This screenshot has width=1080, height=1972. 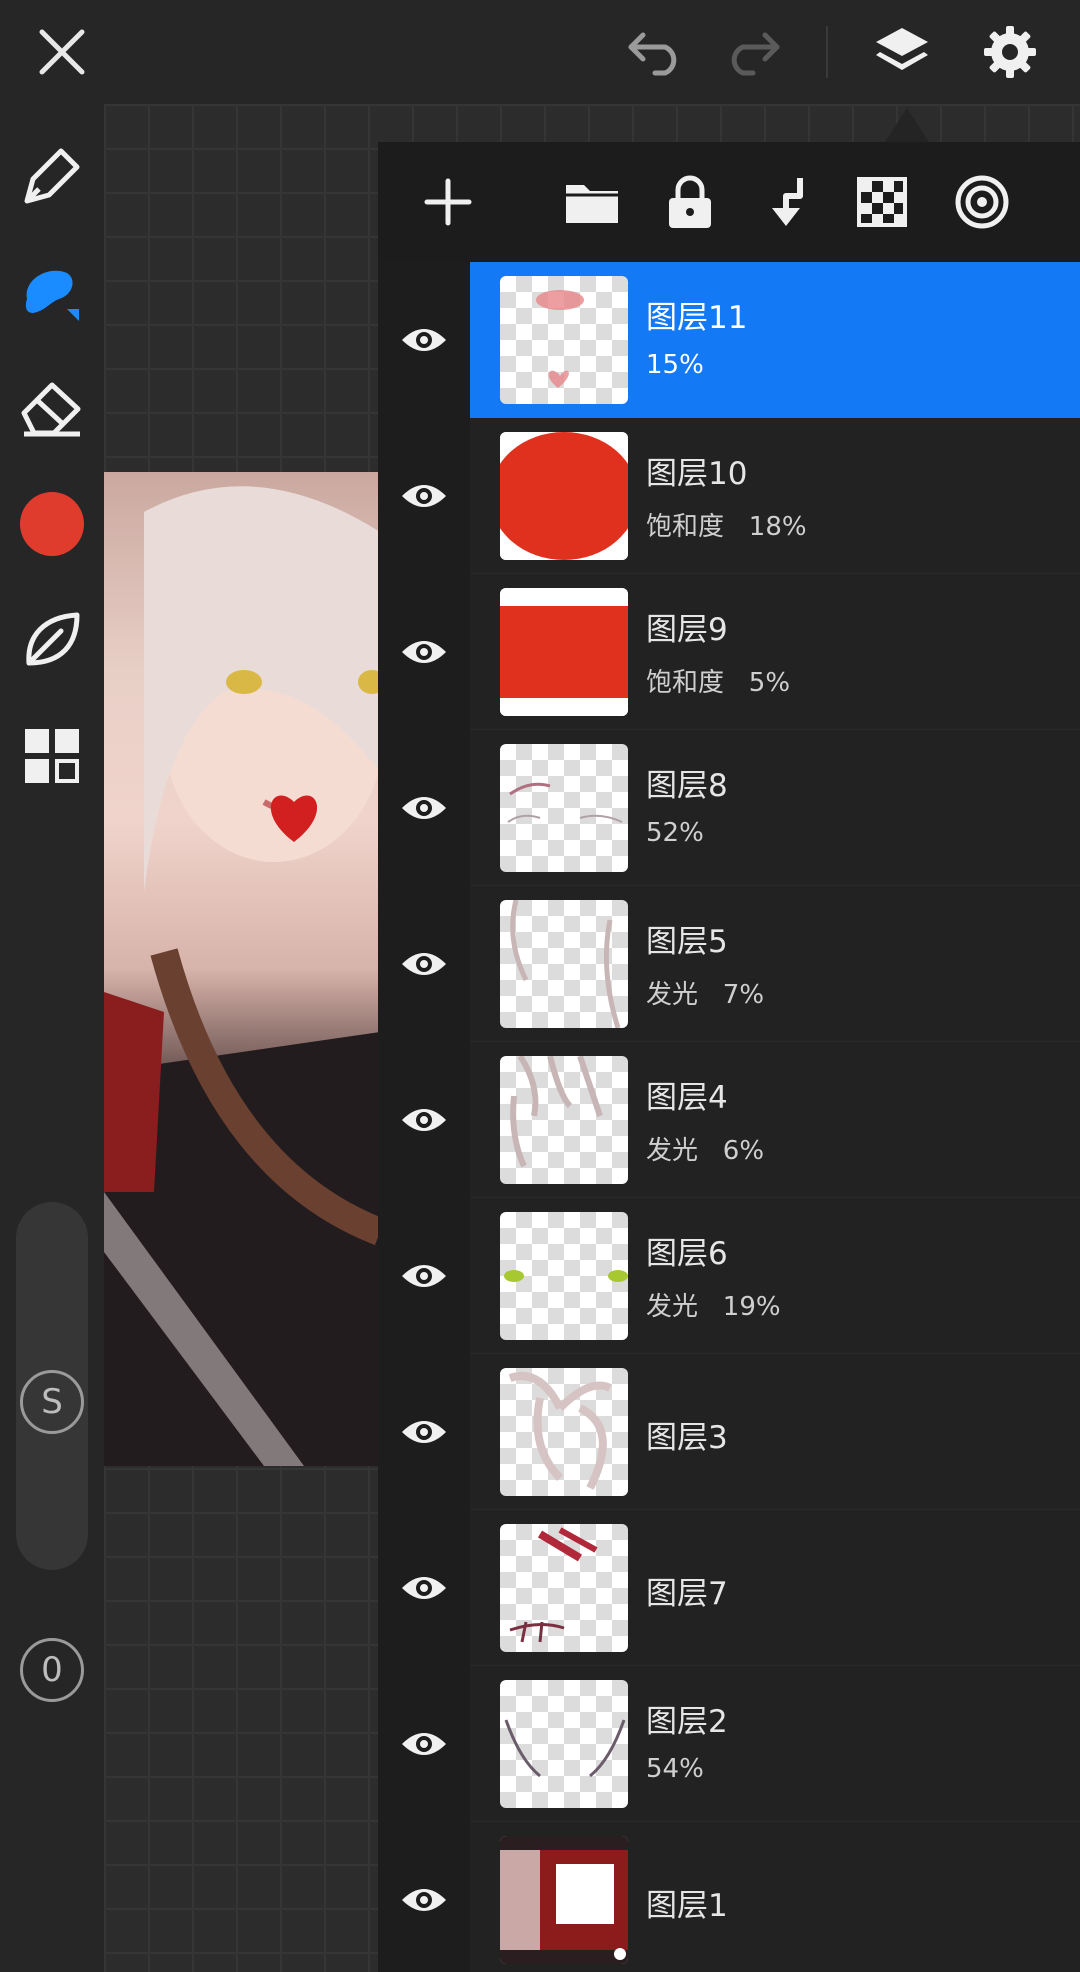 What do you see at coordinates (687, 1594) in the screenshot?
I see `layer-name: 图层7` at bounding box center [687, 1594].